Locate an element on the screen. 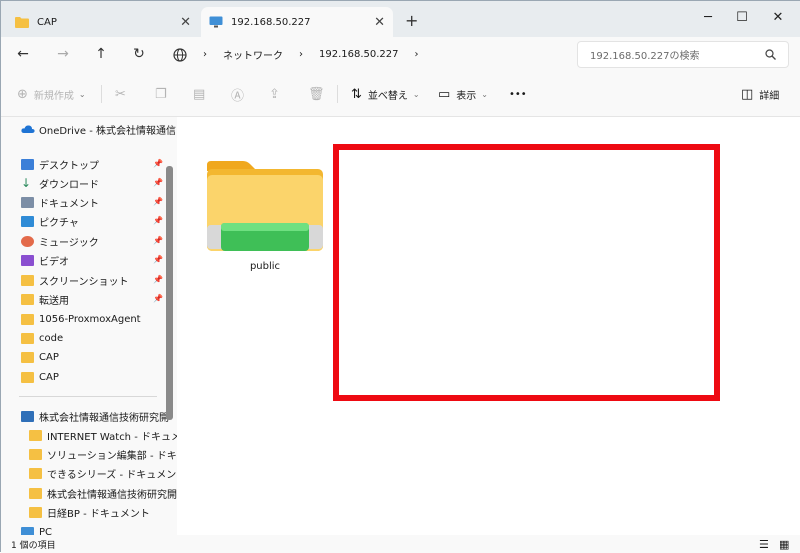 This screenshot has height=553, width=800. sidebar-item-solution: ソリューション編集部 - ドキュメン is located at coordinates (103, 454).